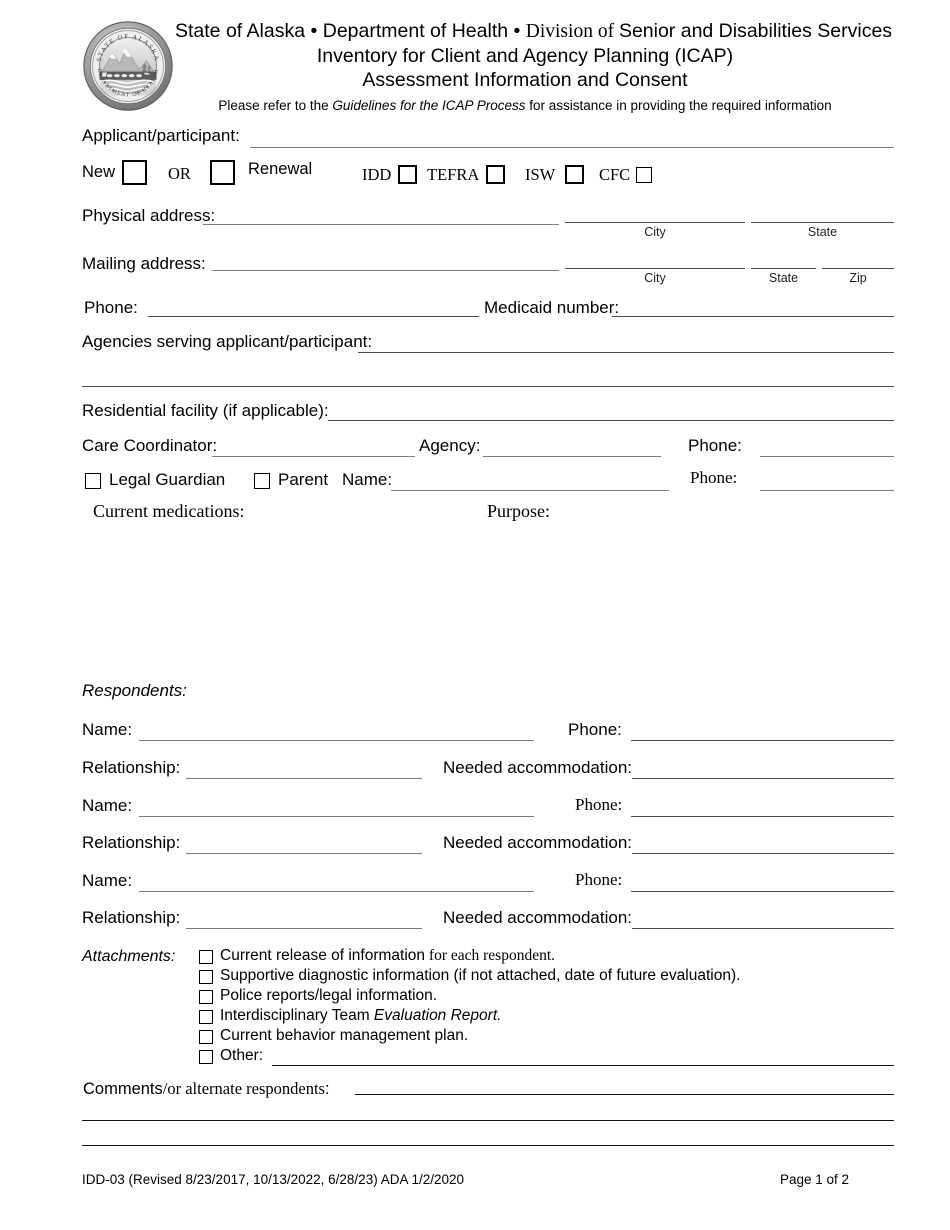  I want to click on respondent-1-accommodation-input, so click(763, 778).